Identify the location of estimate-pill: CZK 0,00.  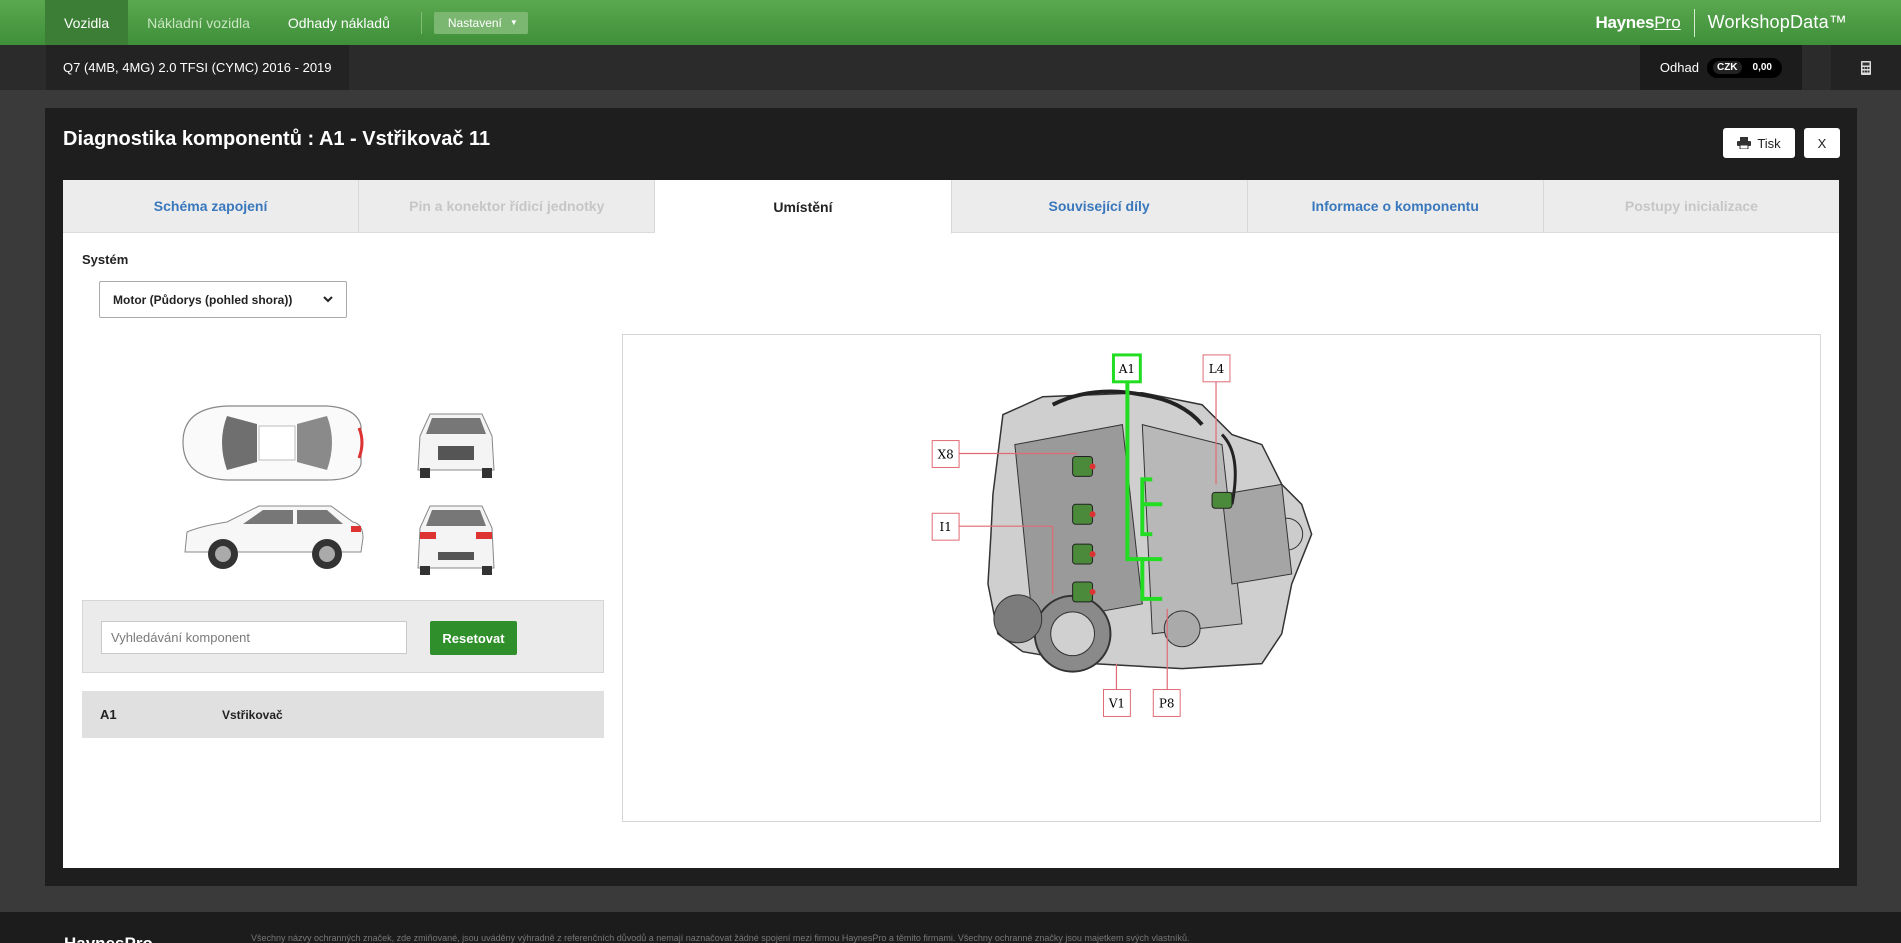
(1744, 67).